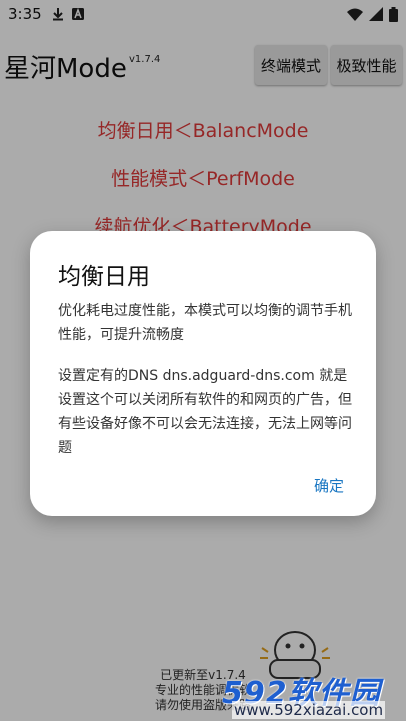 This screenshot has width=406, height=721. Describe the element at coordinates (309, 710) in the screenshot. I see `watermark-url: www.592xiazai.com` at that location.